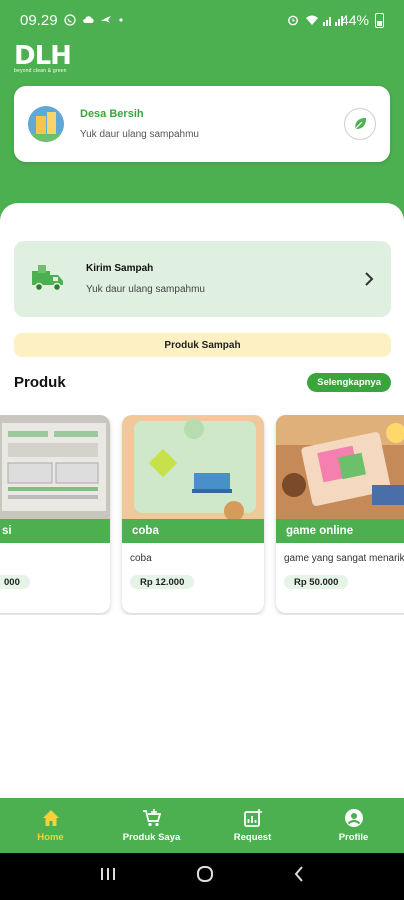 This screenshot has height=900, width=404. I want to click on wifi-icon, so click(311, 20).